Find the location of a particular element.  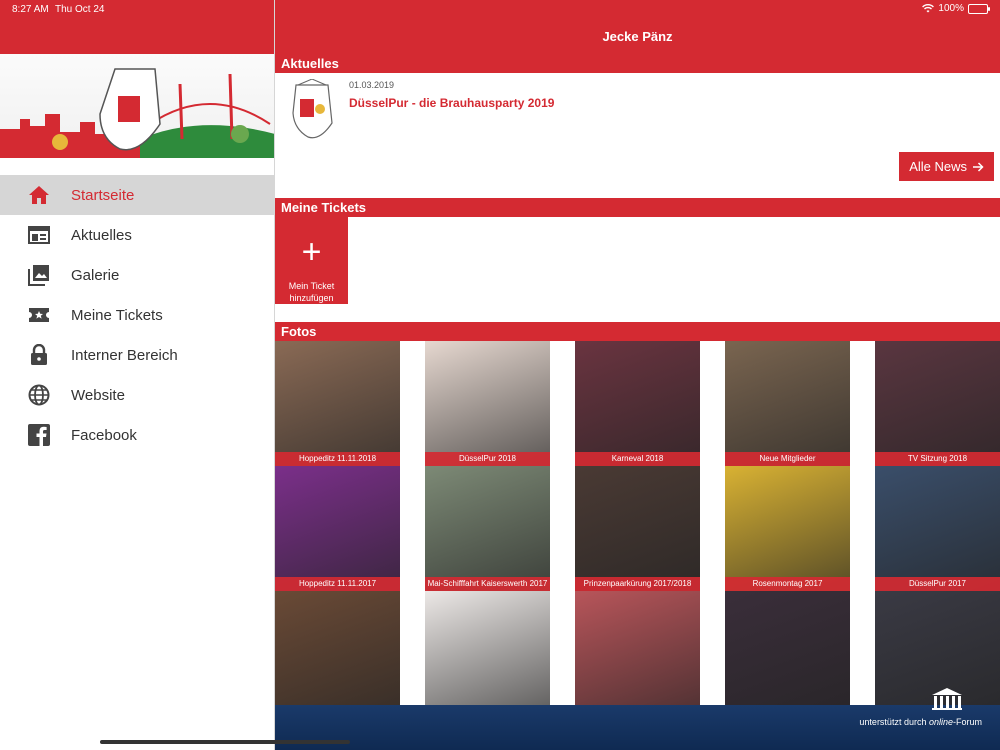

all-news-label: Alle News is located at coordinates (938, 166).